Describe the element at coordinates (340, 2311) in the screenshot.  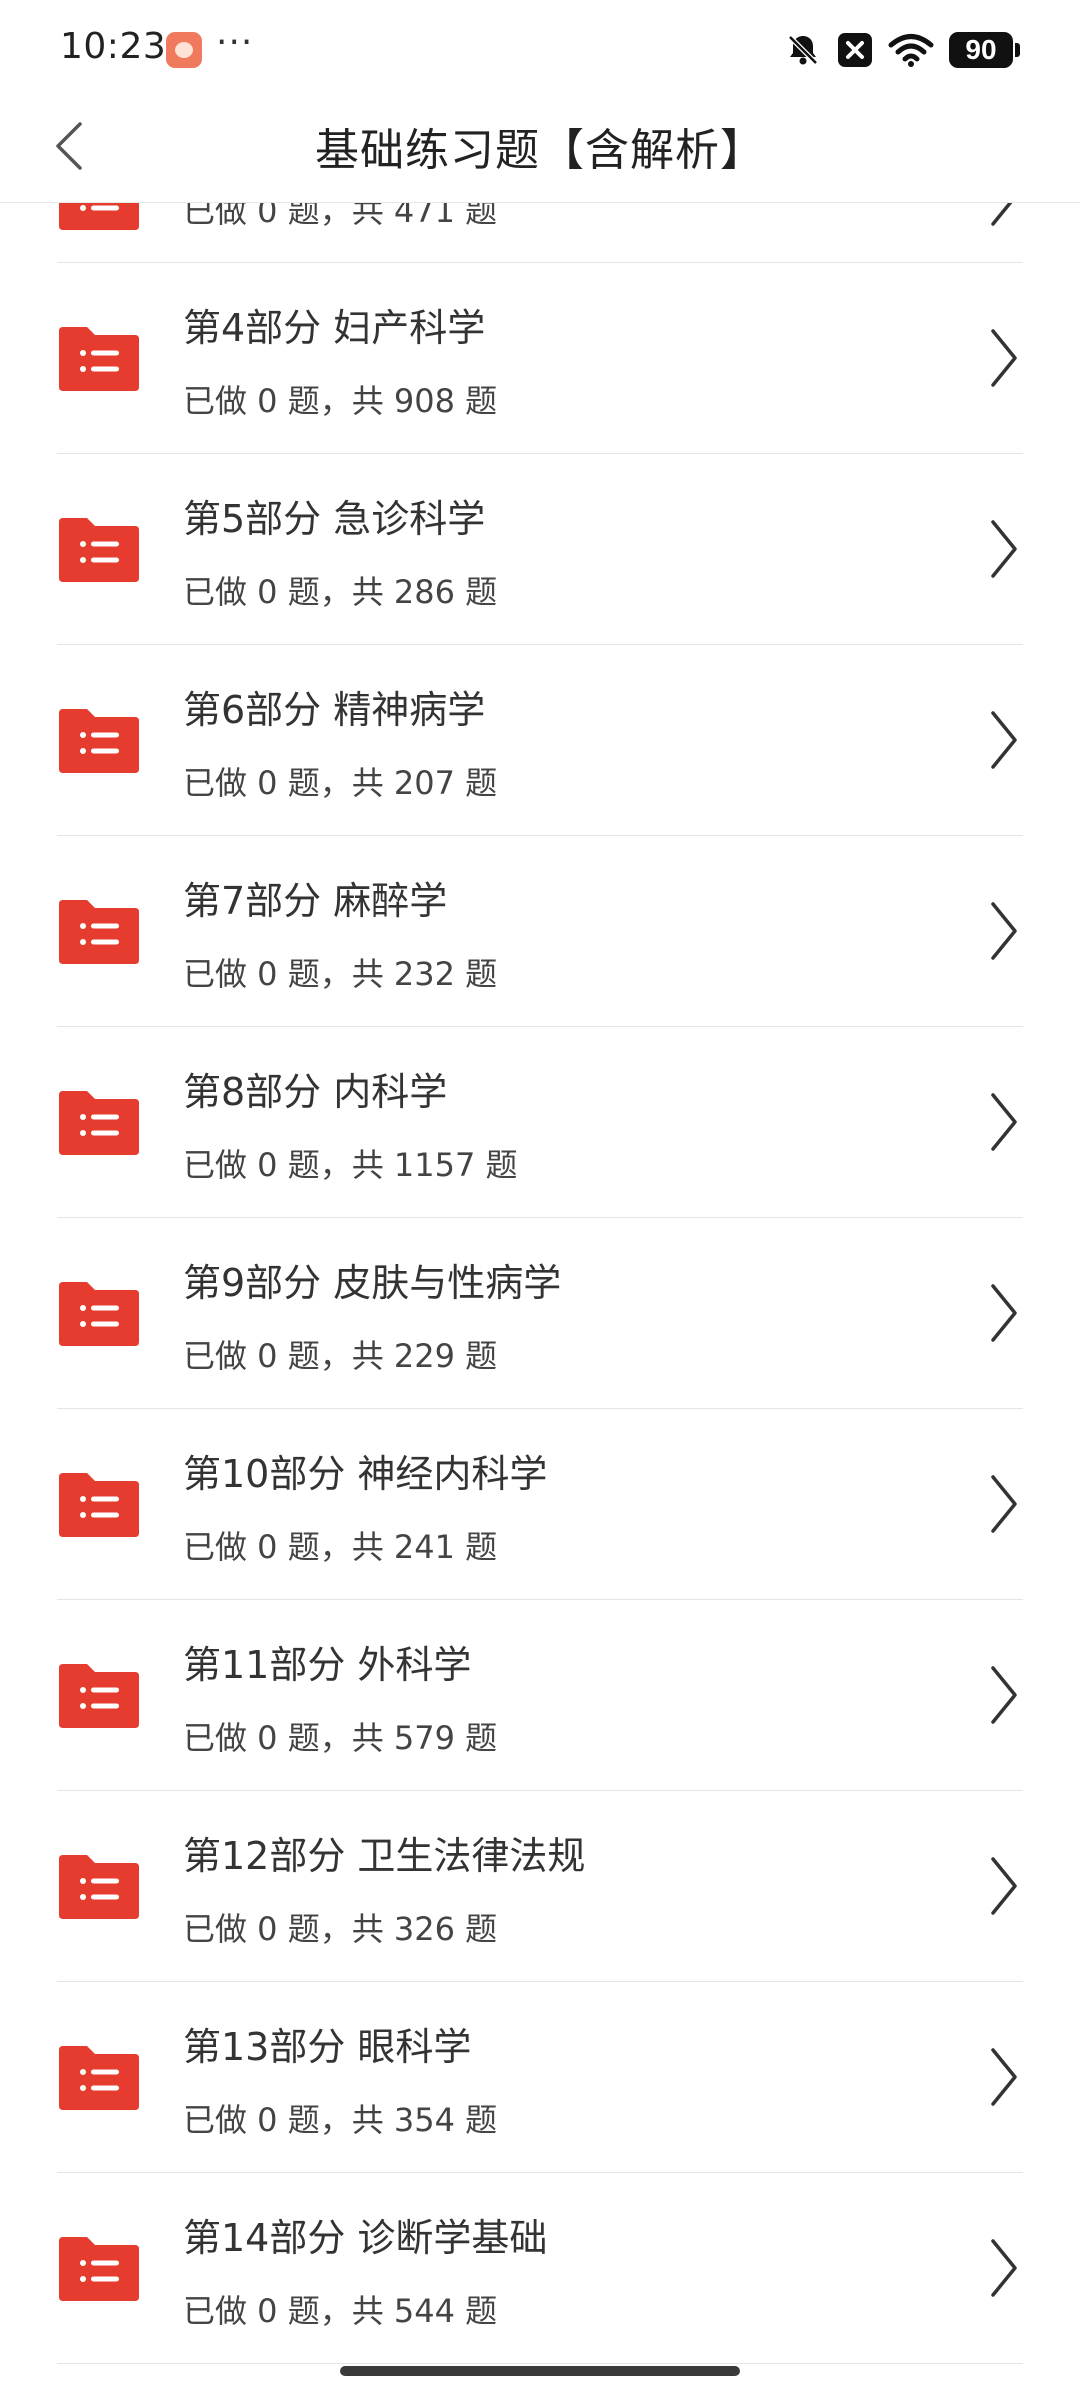
I see `item-progress: 已做 0 题，共 544 题` at that location.